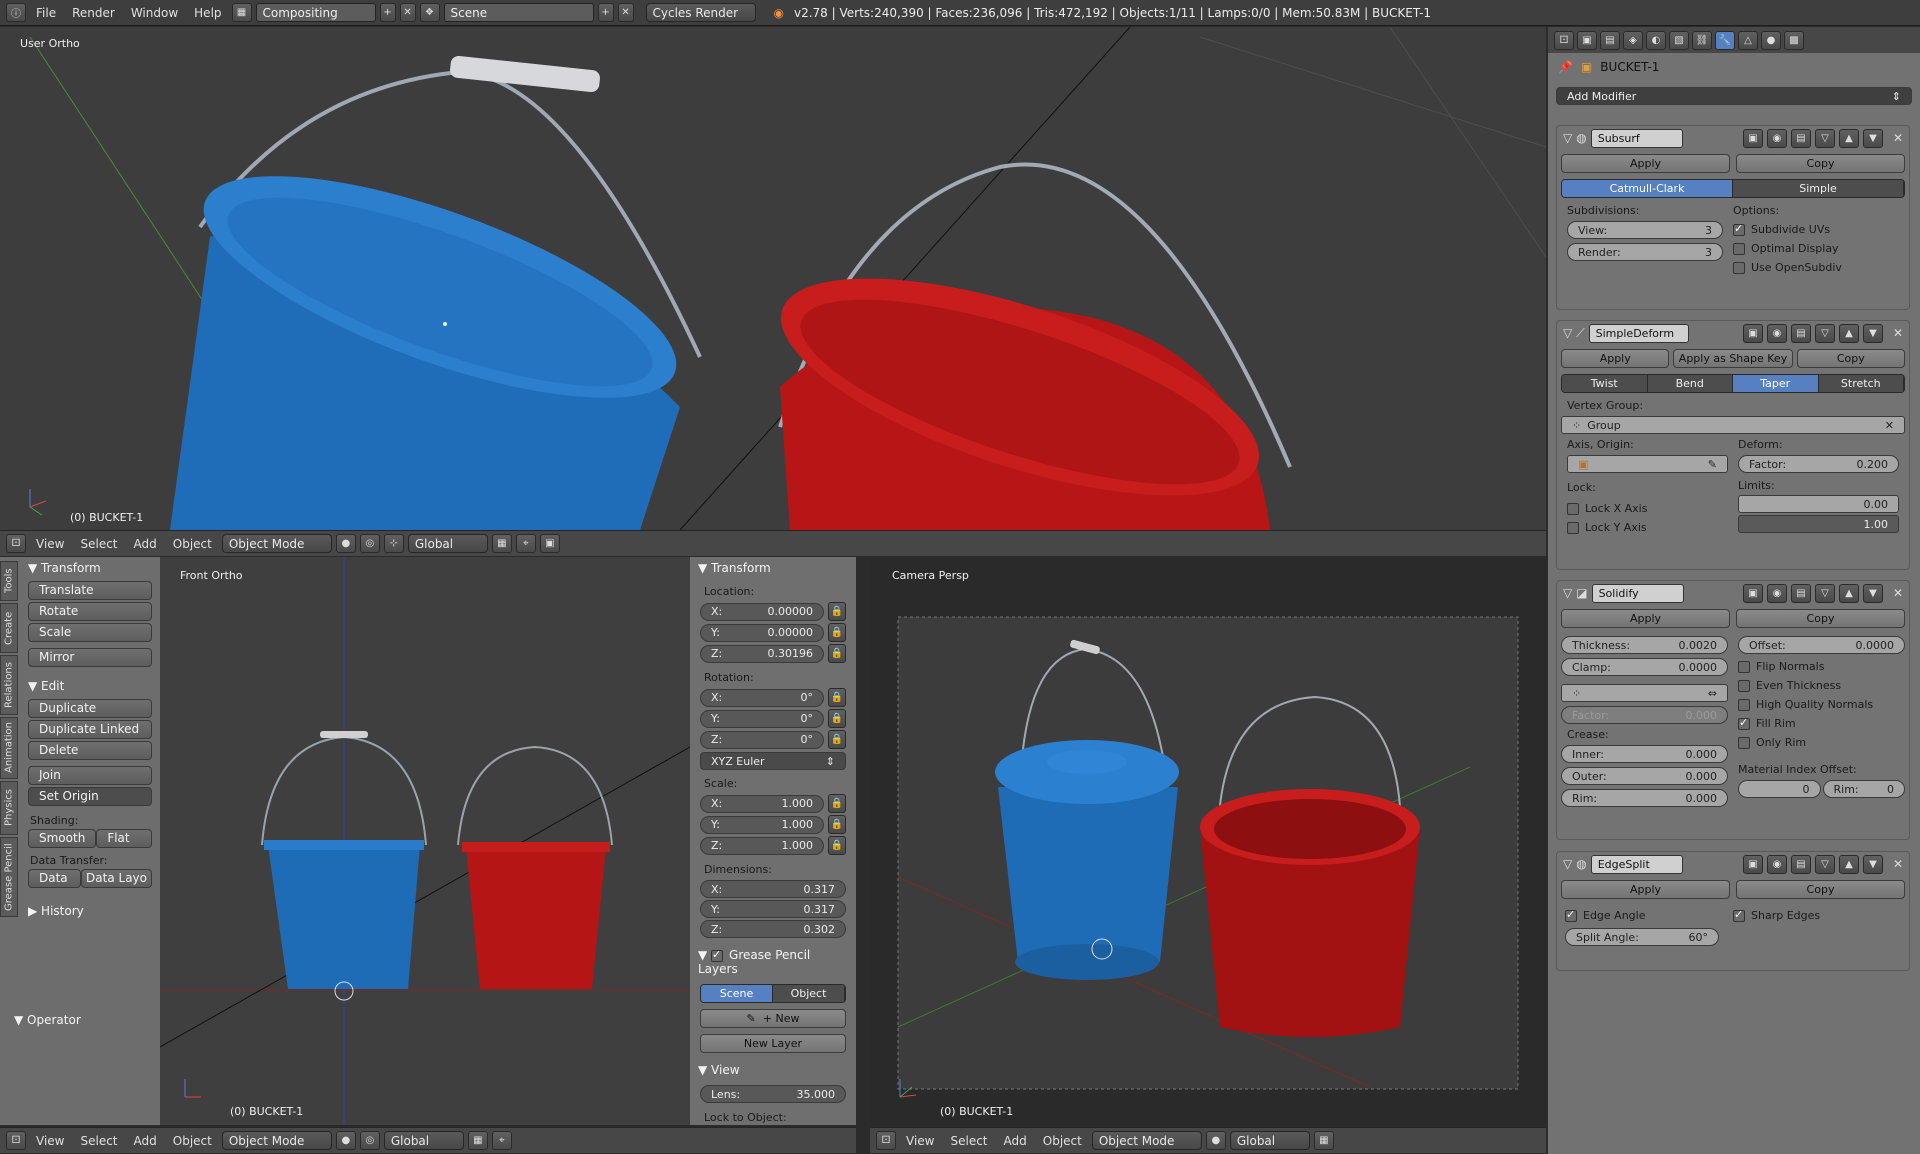 Image resolution: width=1920 pixels, height=1154 pixels. What do you see at coordinates (1642, 937) in the screenshot?
I see `split-angle-field: Split Angle: 60°` at bounding box center [1642, 937].